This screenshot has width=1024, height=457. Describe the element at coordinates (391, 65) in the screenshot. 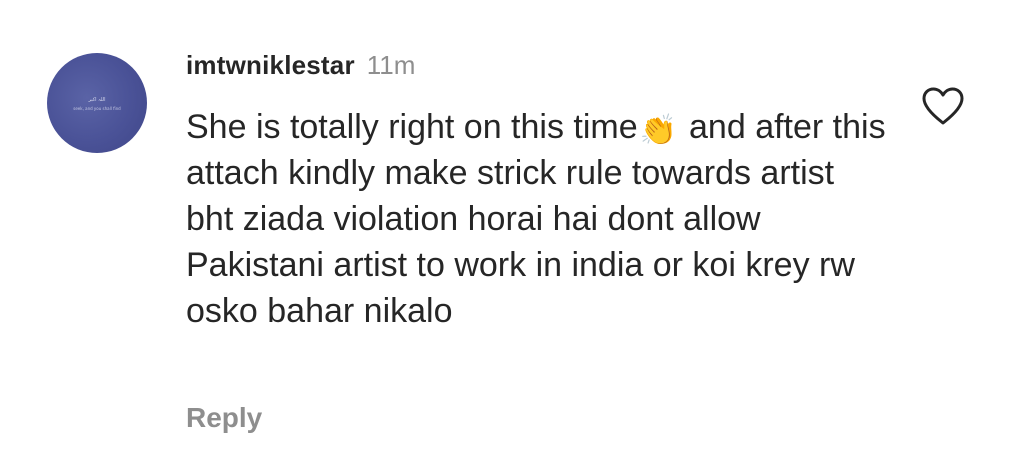

I see `comment-timestamp: 11m` at that location.